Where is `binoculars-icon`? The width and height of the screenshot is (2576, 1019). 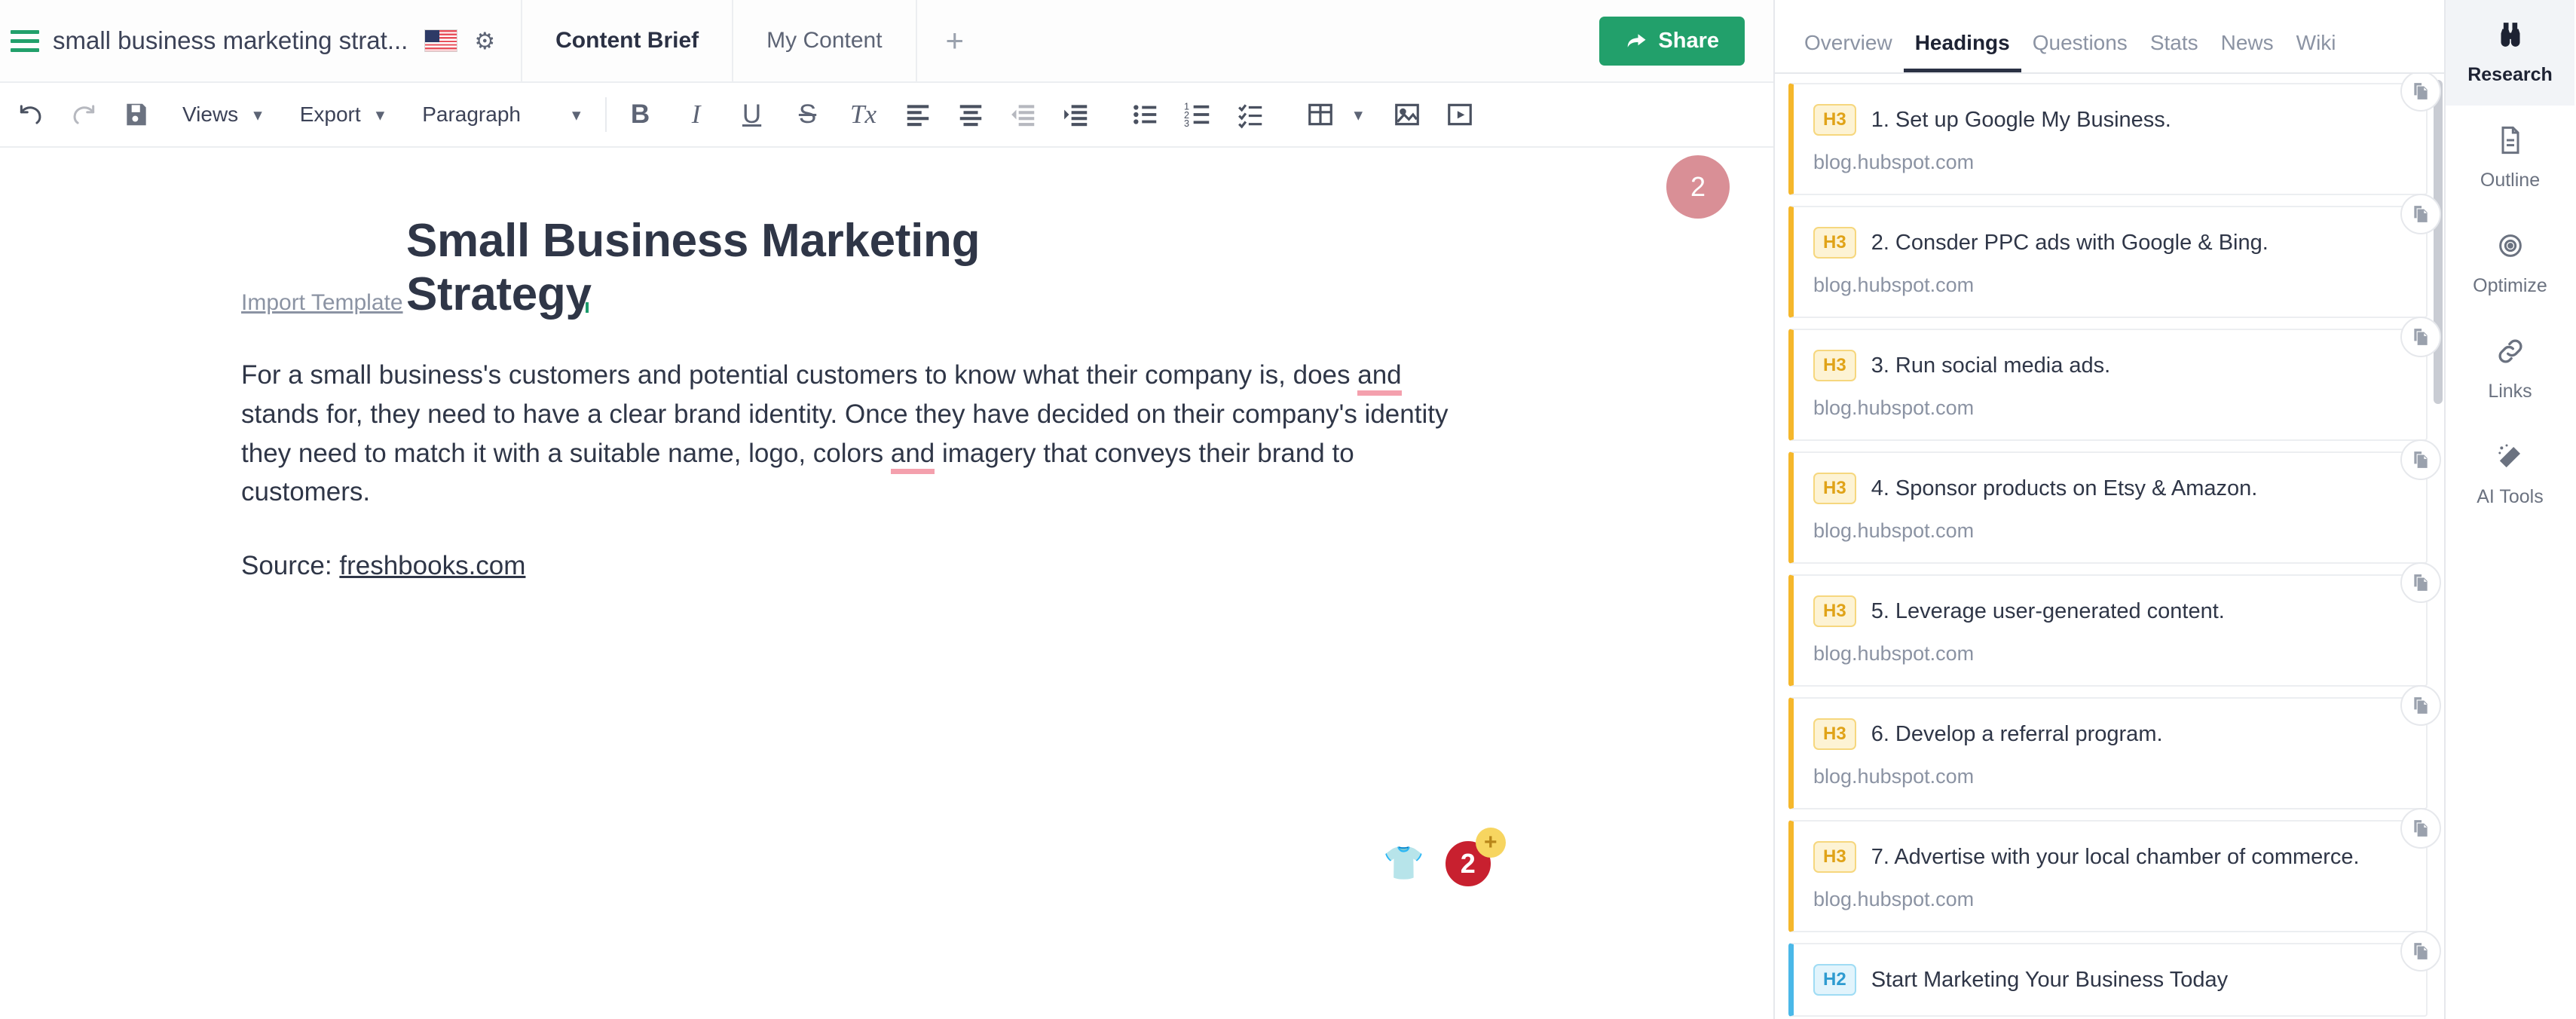
binoculars-icon is located at coordinates (2510, 37).